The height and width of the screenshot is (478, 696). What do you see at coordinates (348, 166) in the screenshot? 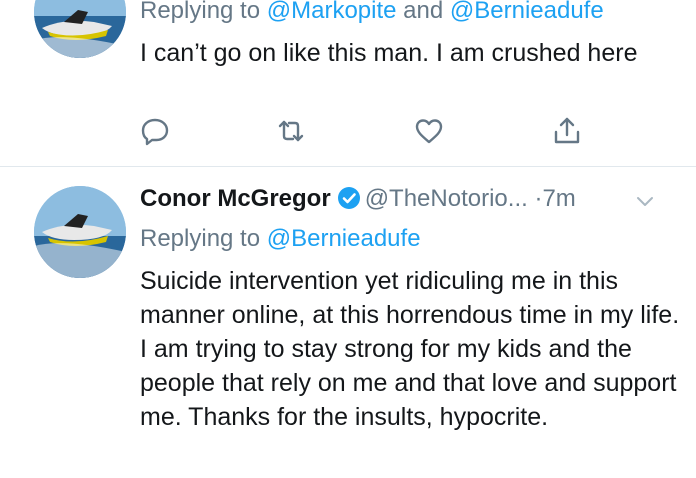
I see `tweet-divider` at bounding box center [348, 166].